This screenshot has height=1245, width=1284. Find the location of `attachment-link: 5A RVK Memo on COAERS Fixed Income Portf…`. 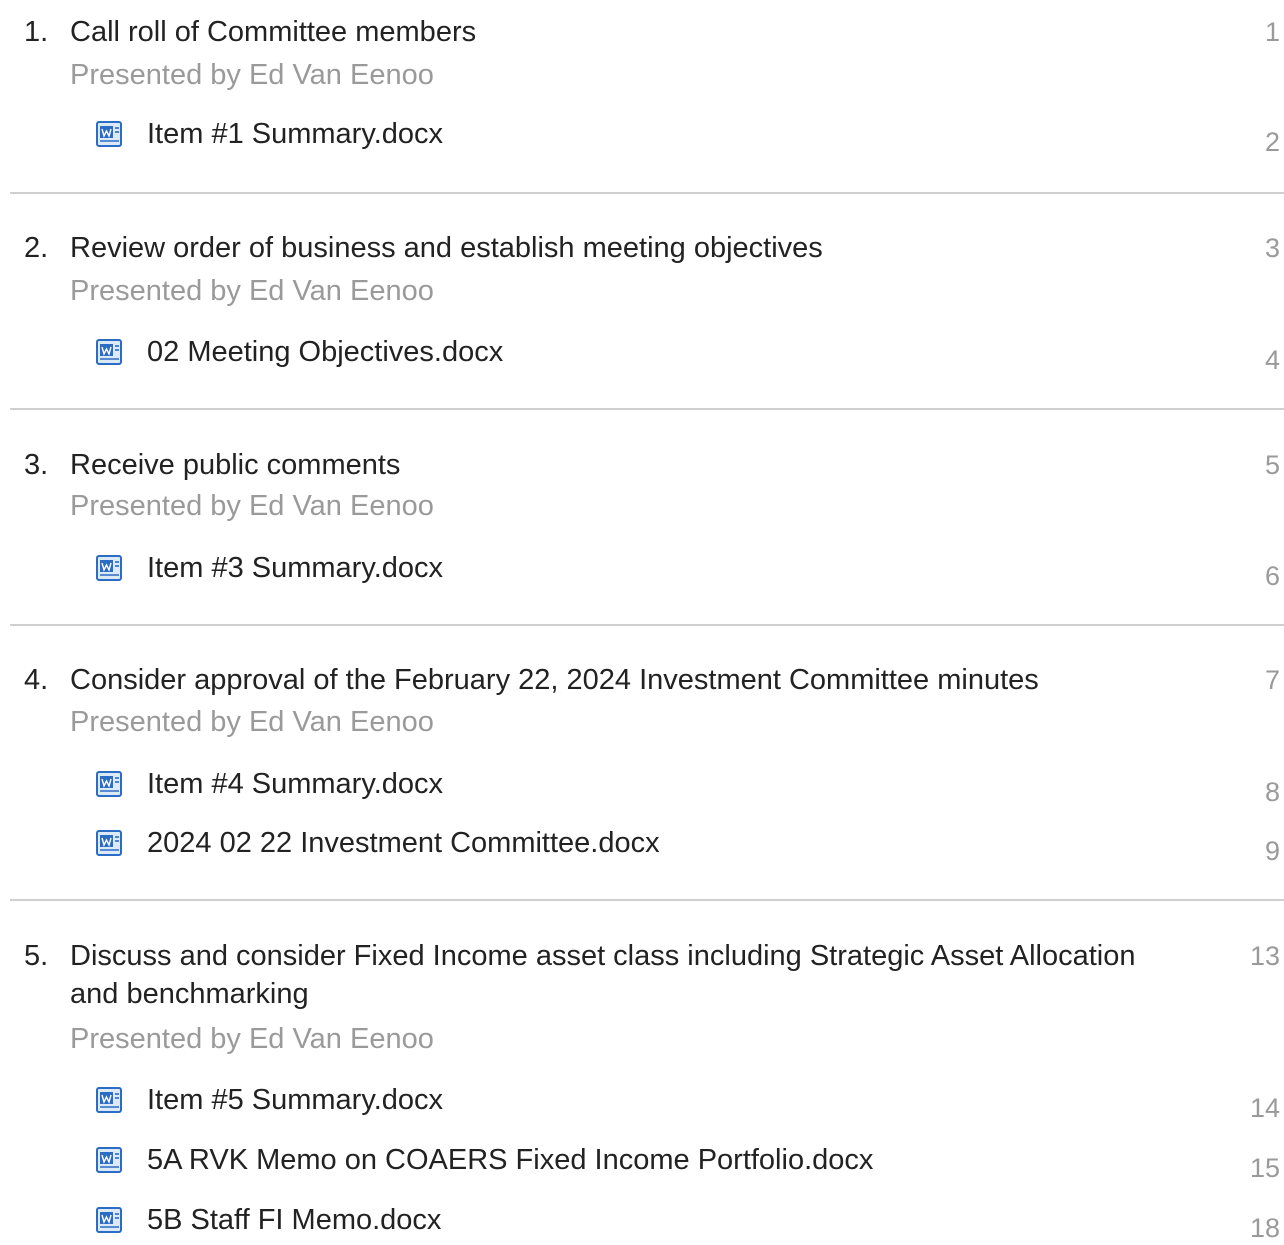

attachment-link: 5A RVK Memo on COAERS Fixed Income Portf… is located at coordinates (690, 1163).